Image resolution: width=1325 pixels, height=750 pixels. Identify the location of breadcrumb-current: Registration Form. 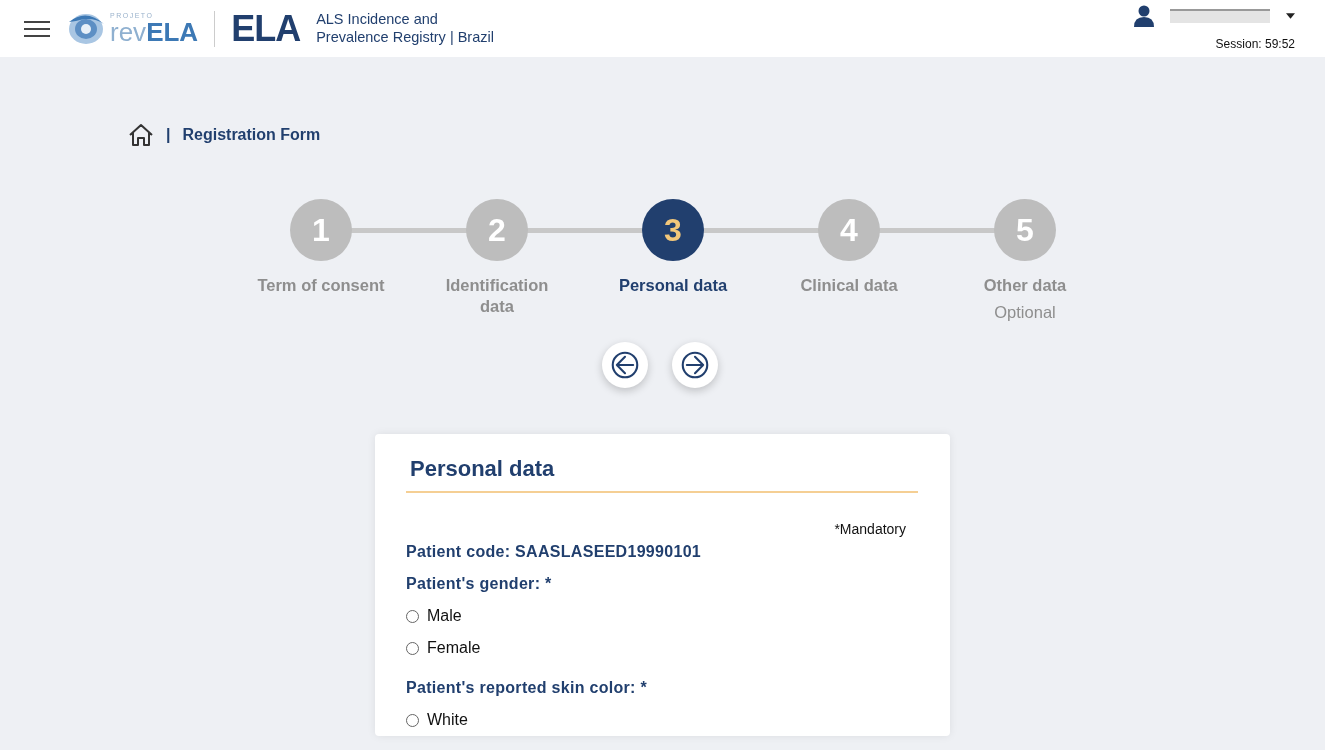
(251, 135).